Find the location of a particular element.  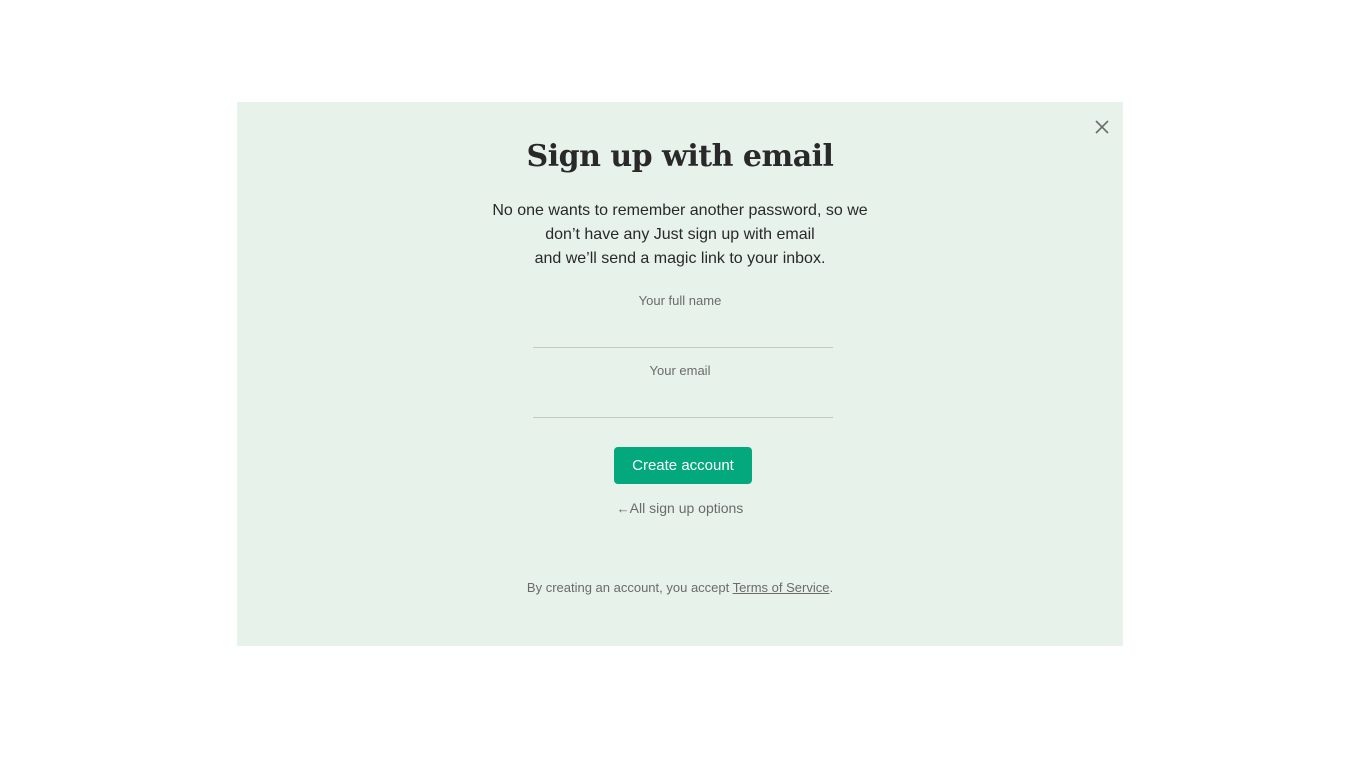

modal-title: Sign up with email is located at coordinates (680, 156).